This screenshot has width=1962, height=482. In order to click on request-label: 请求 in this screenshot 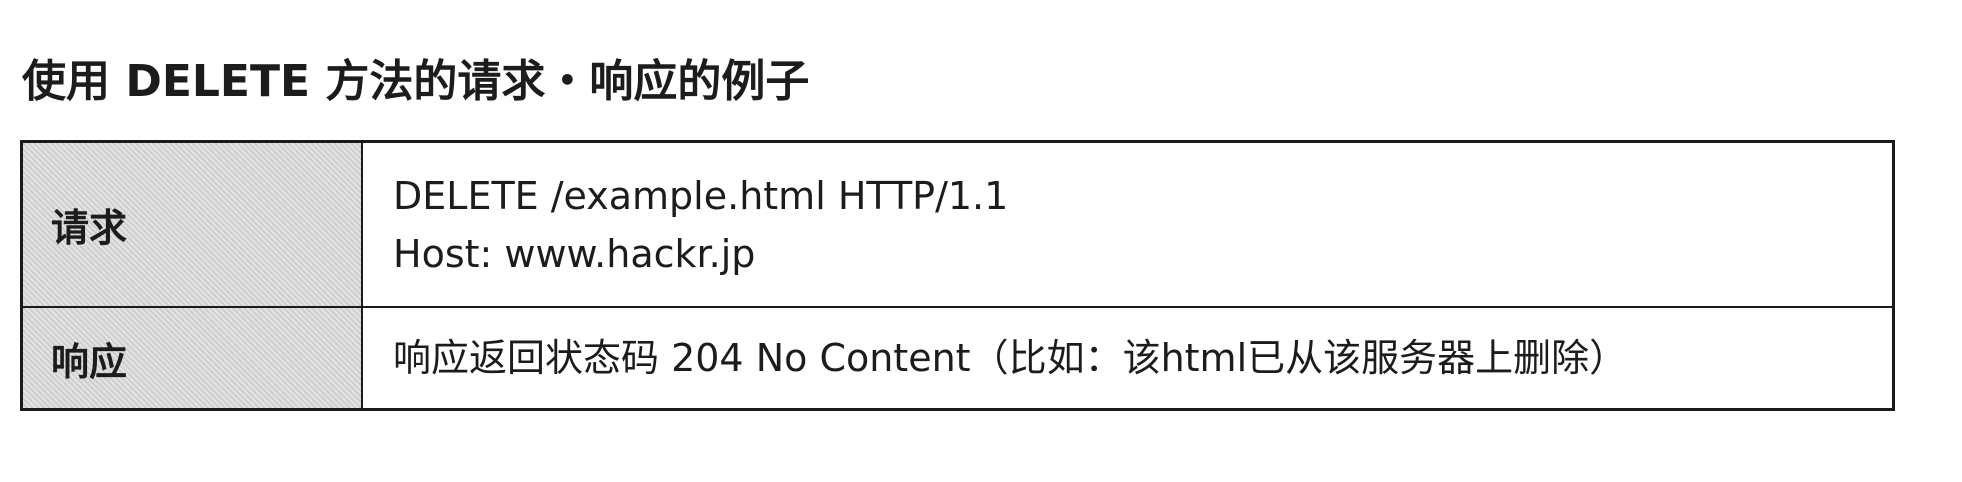, I will do `click(193, 224)`.